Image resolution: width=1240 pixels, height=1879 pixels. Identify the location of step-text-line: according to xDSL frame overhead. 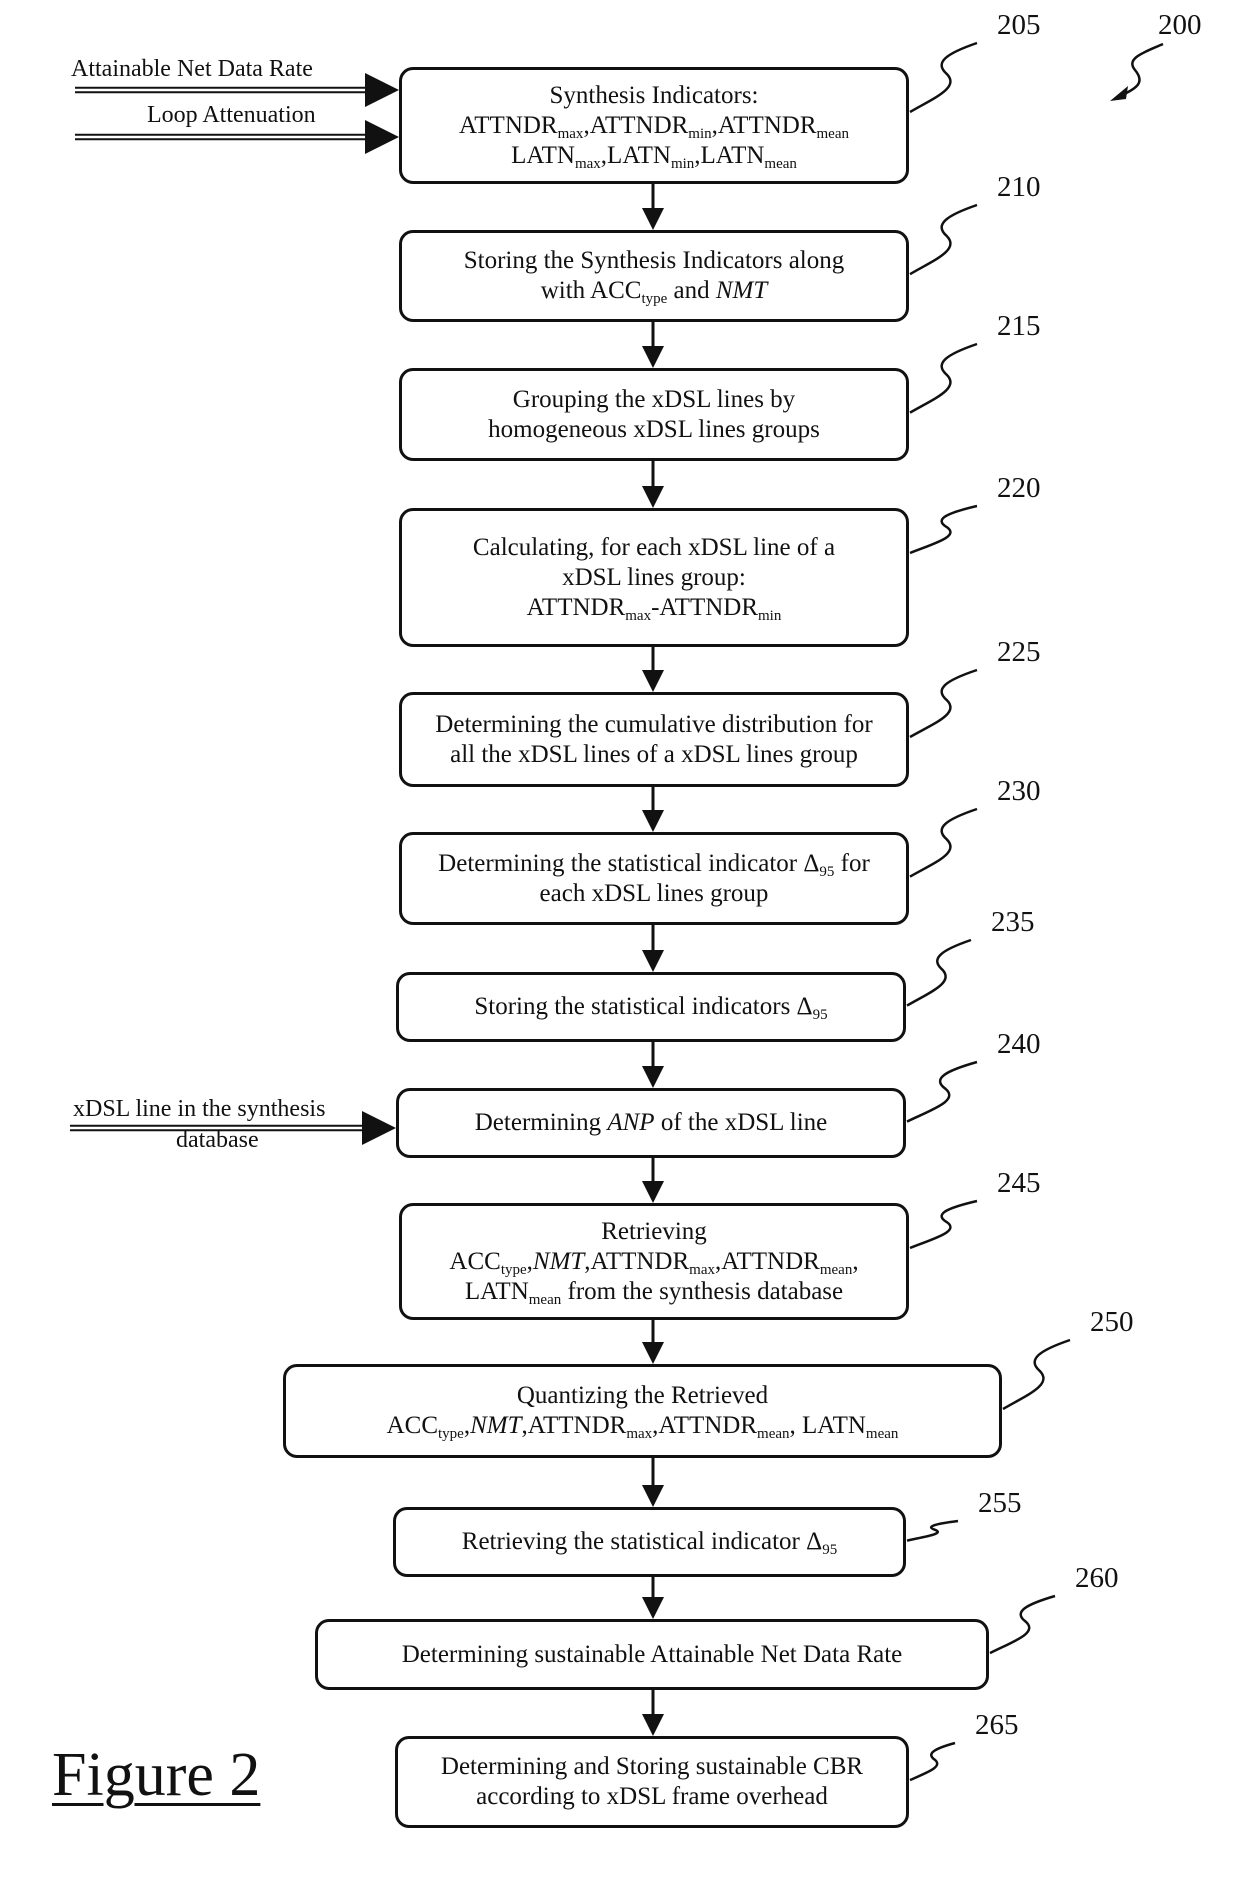
(652, 1797).